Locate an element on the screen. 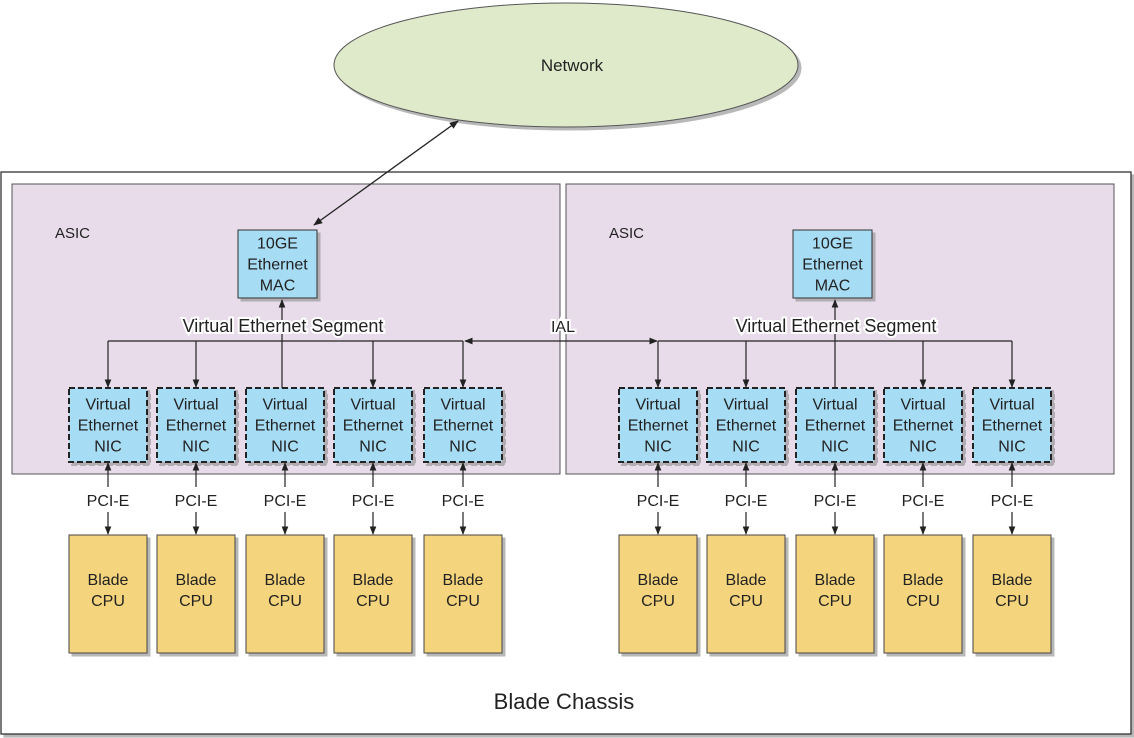 The width and height of the screenshot is (1134, 738). network-label: Network is located at coordinates (572, 65).